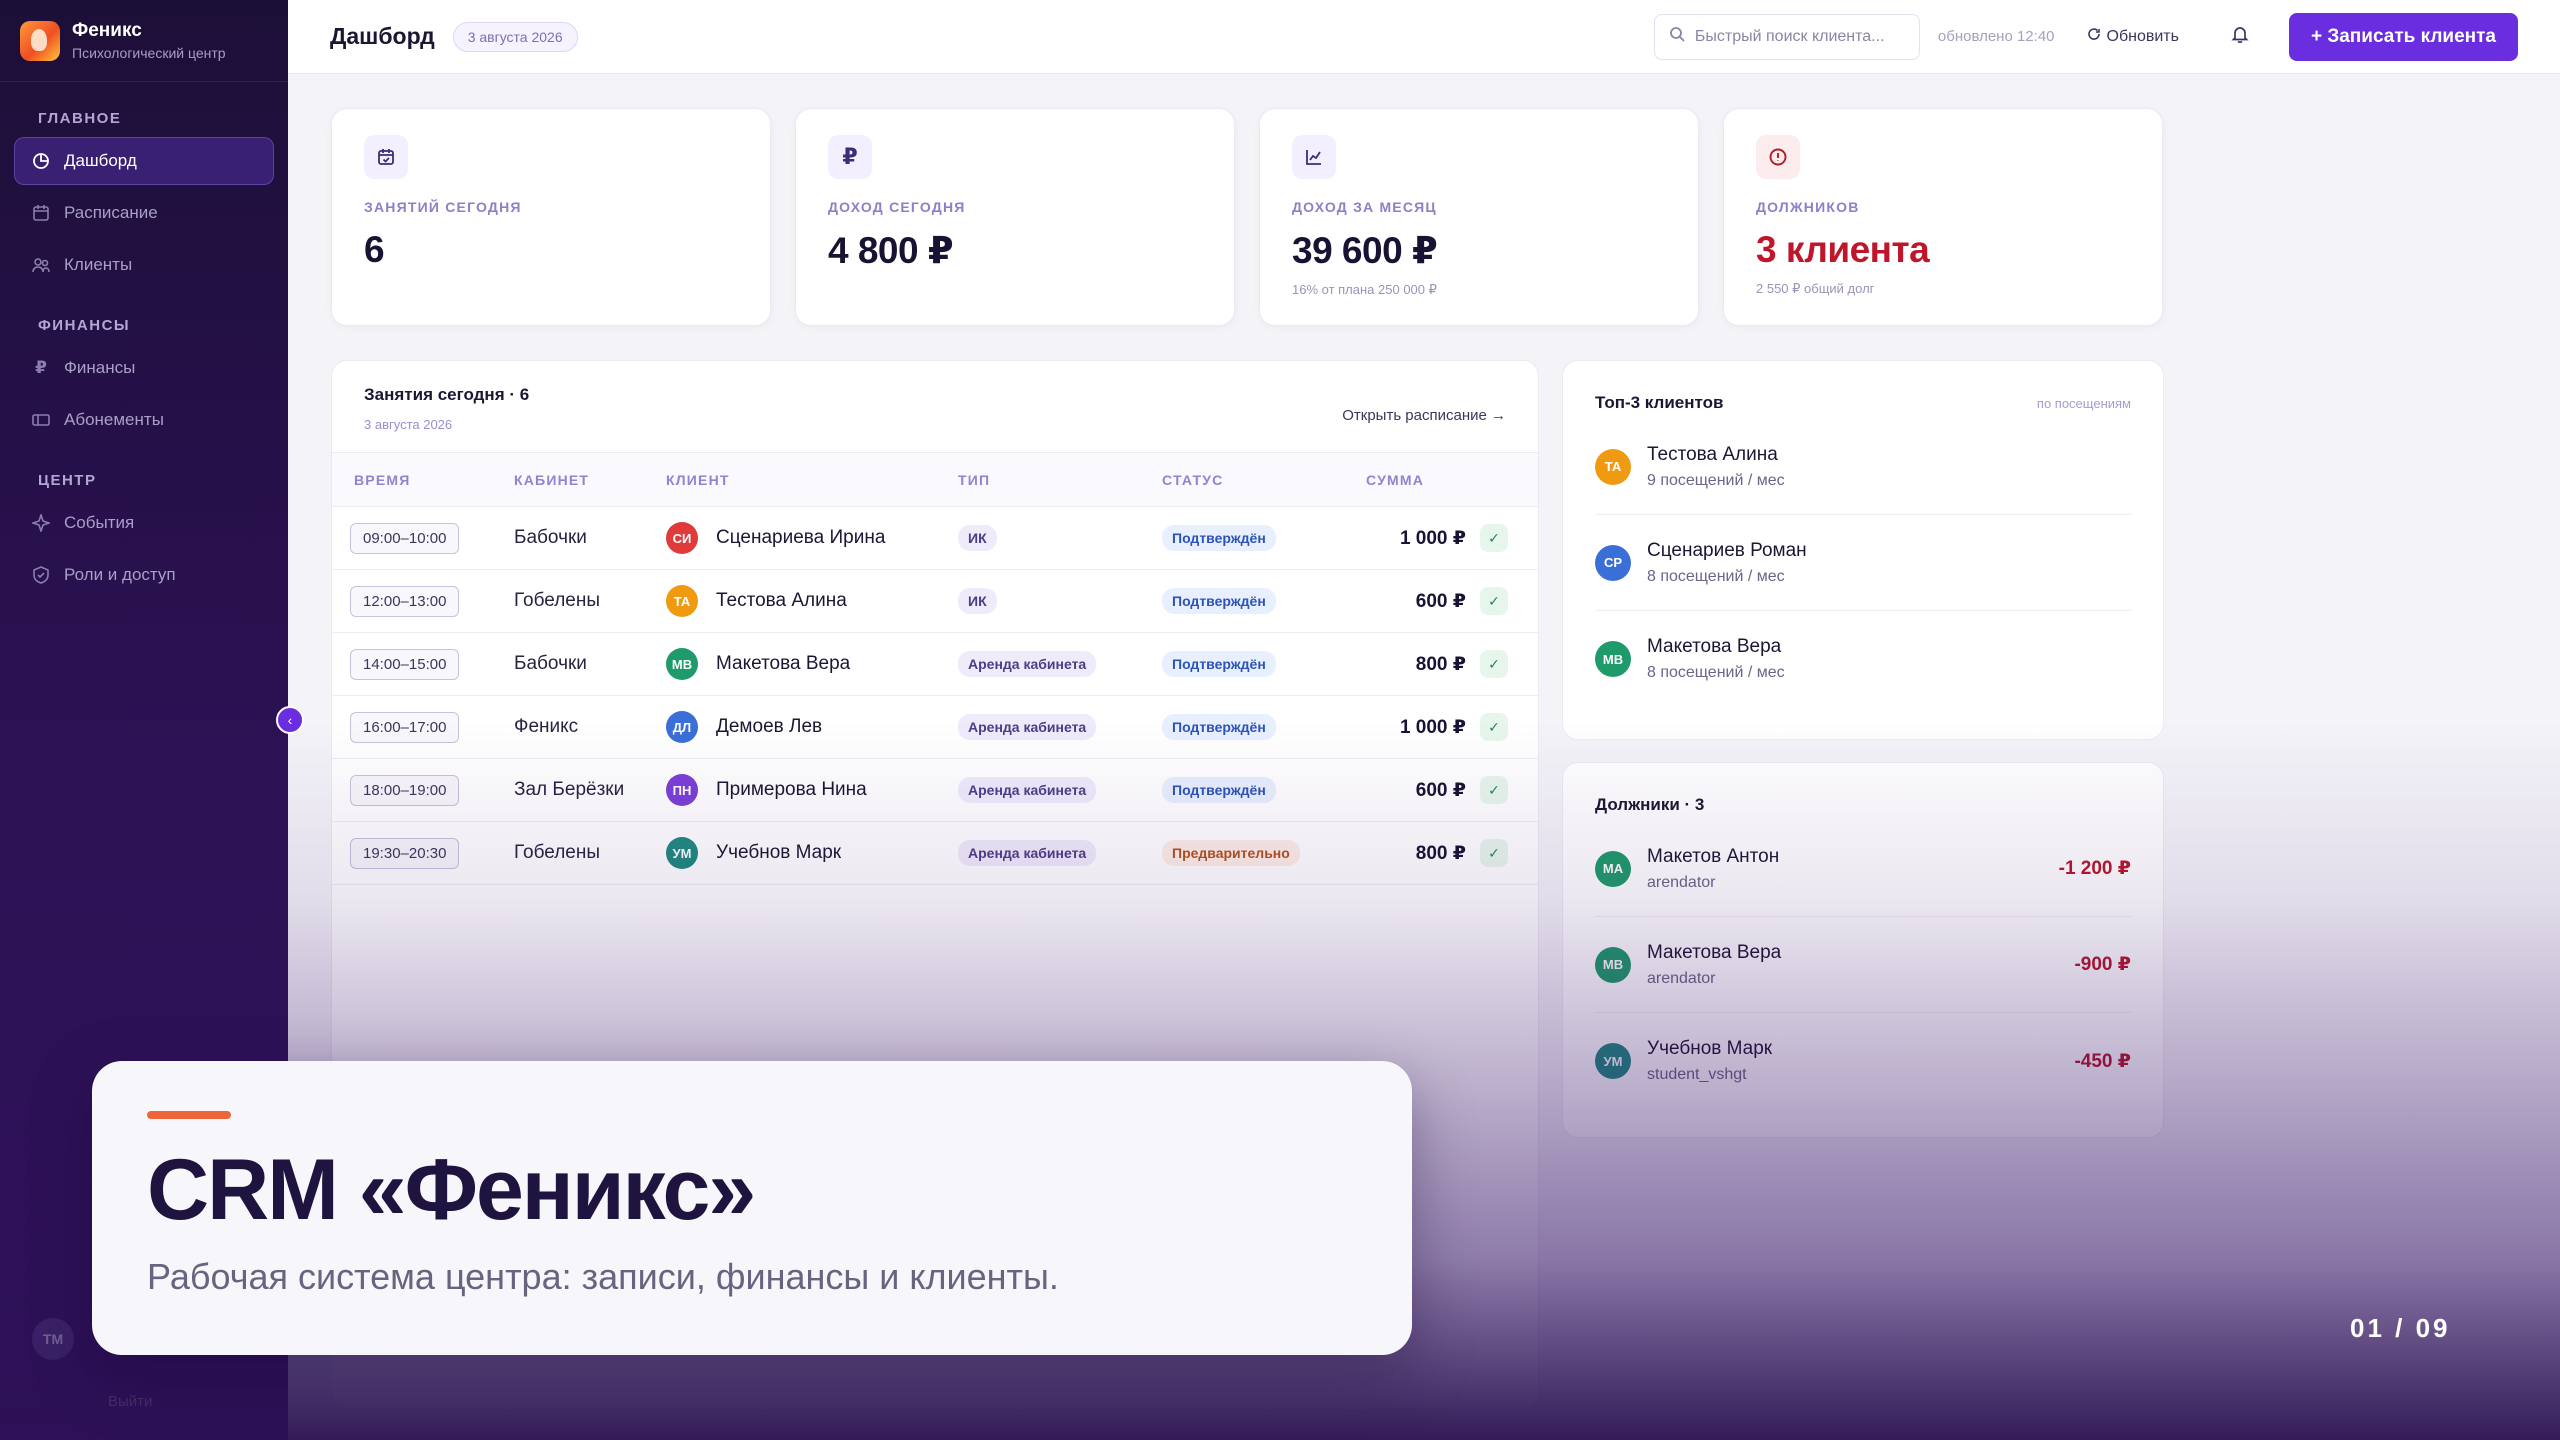  Describe the element at coordinates (682, 538) in the screenshot. I see `avatar: СИ` at that location.